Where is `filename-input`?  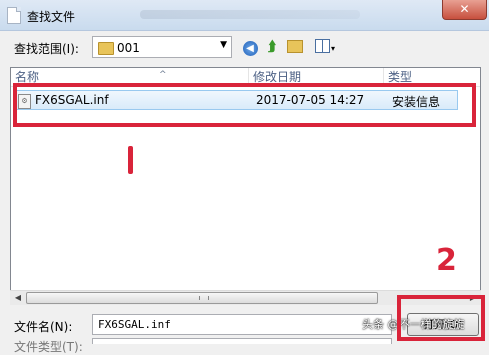 filename-input is located at coordinates (242, 324).